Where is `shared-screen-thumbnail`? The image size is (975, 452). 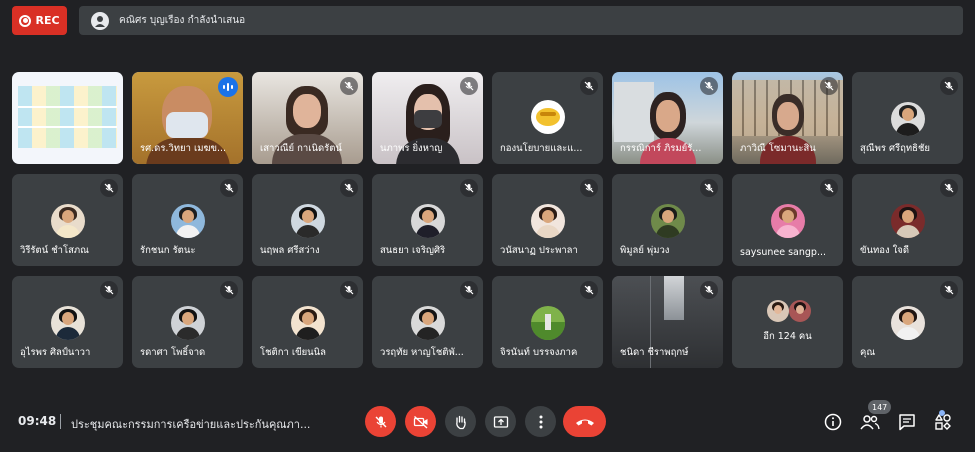
shared-screen-thumbnail is located at coordinates (67, 118).